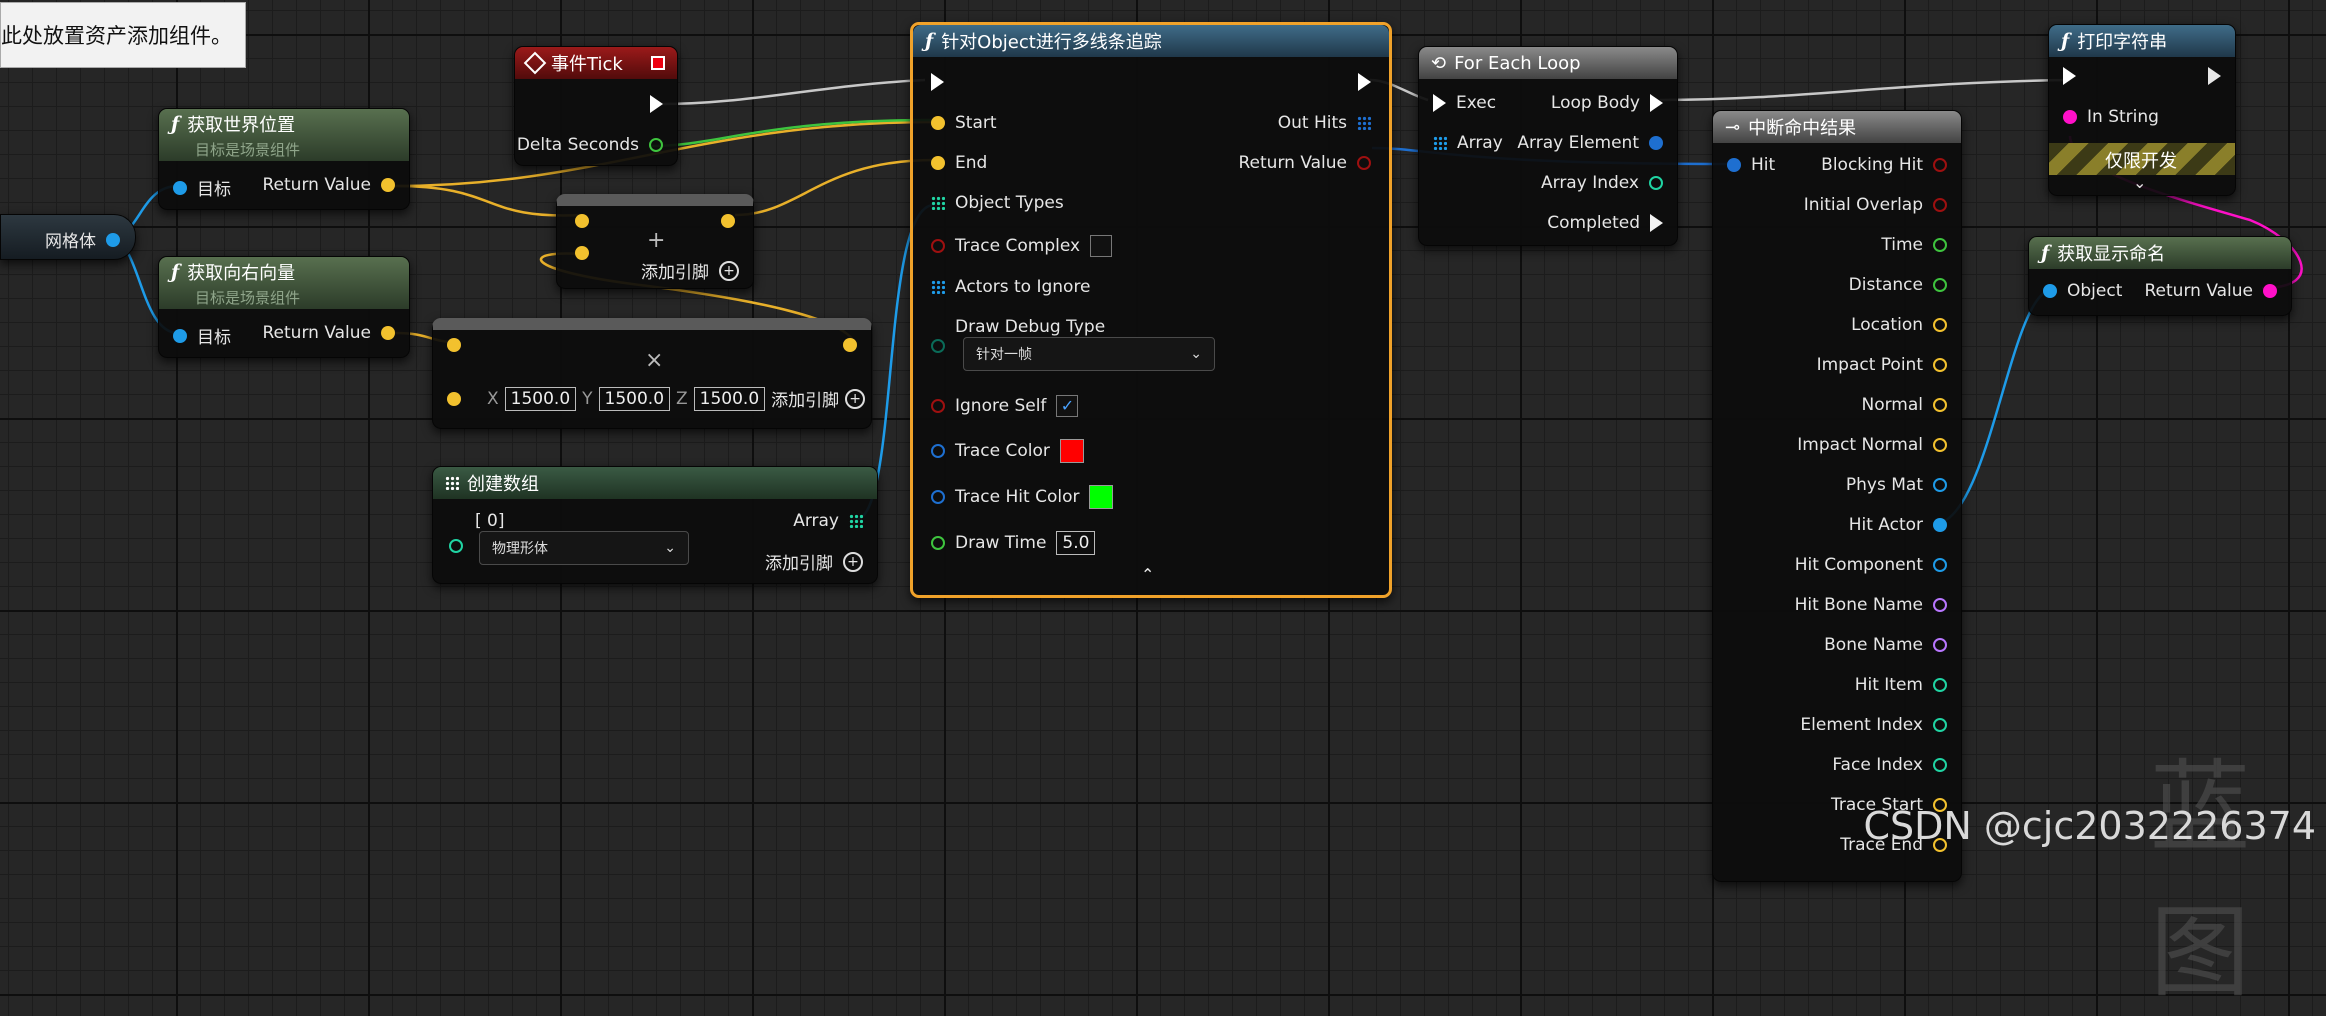  Describe the element at coordinates (1656, 183) in the screenshot. I see `array-index-pin` at that location.